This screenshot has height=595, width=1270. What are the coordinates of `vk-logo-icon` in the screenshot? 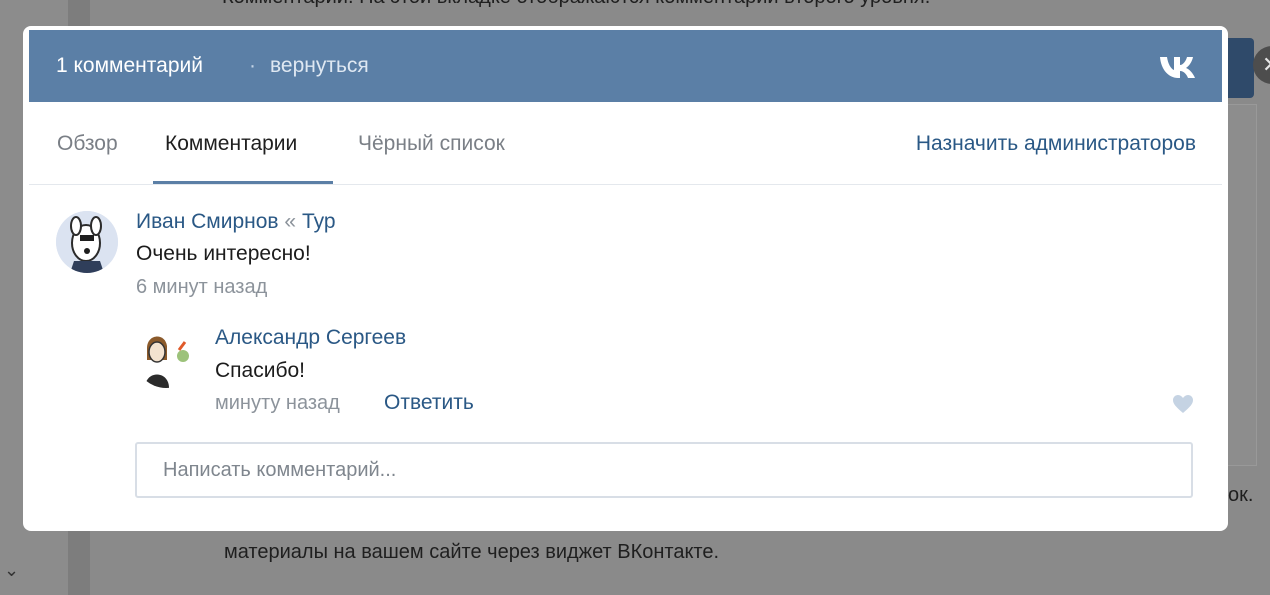 It's located at (1179, 66).